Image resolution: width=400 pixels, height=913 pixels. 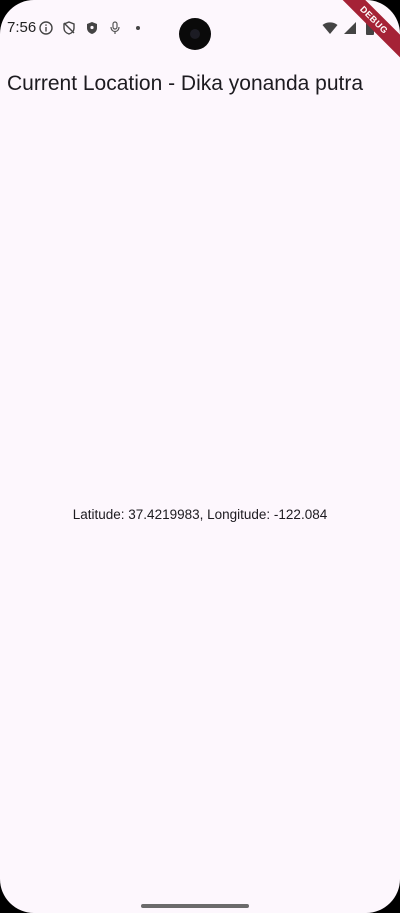 I want to click on status-bar: 7:56, so click(x=200, y=26).